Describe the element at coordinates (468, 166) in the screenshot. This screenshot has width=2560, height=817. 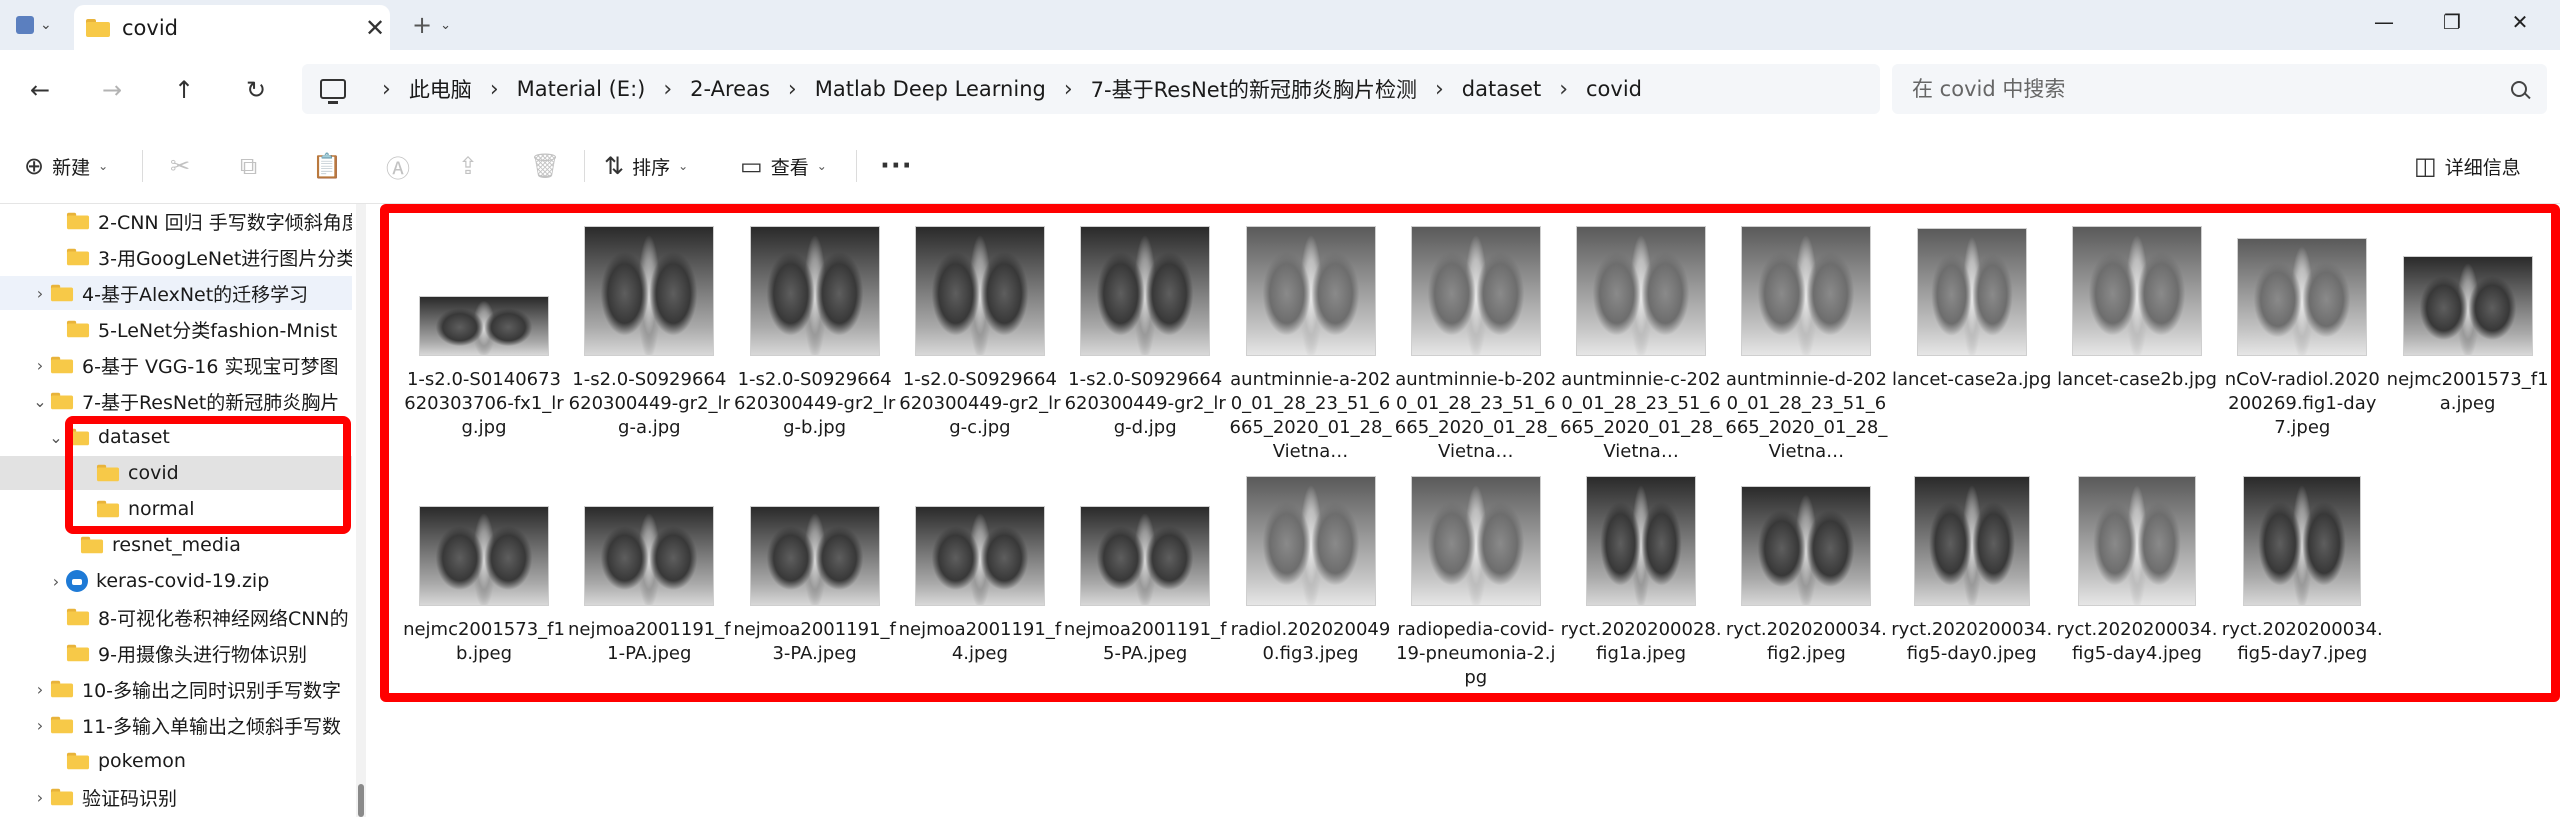
I see `share-button: ⇪` at that location.